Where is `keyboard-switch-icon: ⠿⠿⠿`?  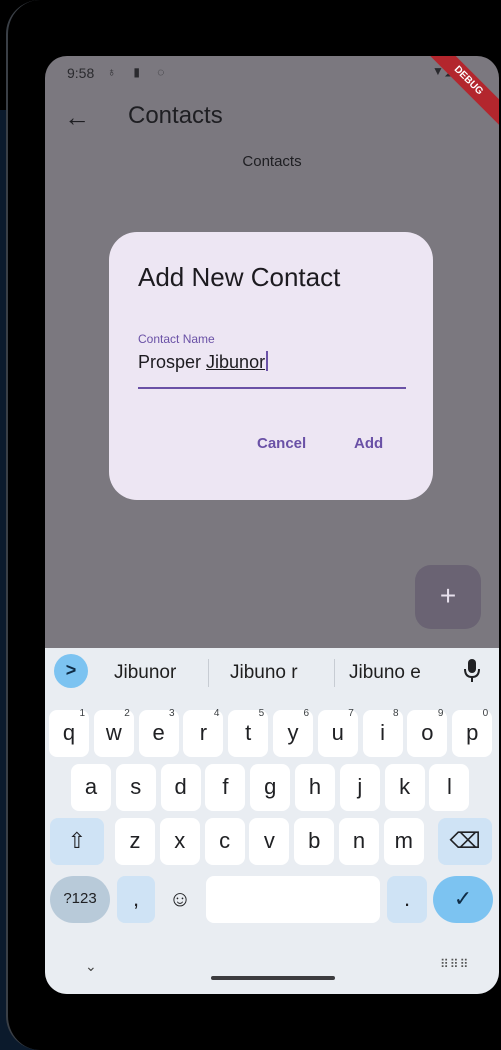
keyboard-switch-icon: ⠿⠿⠿ is located at coordinates (454, 964).